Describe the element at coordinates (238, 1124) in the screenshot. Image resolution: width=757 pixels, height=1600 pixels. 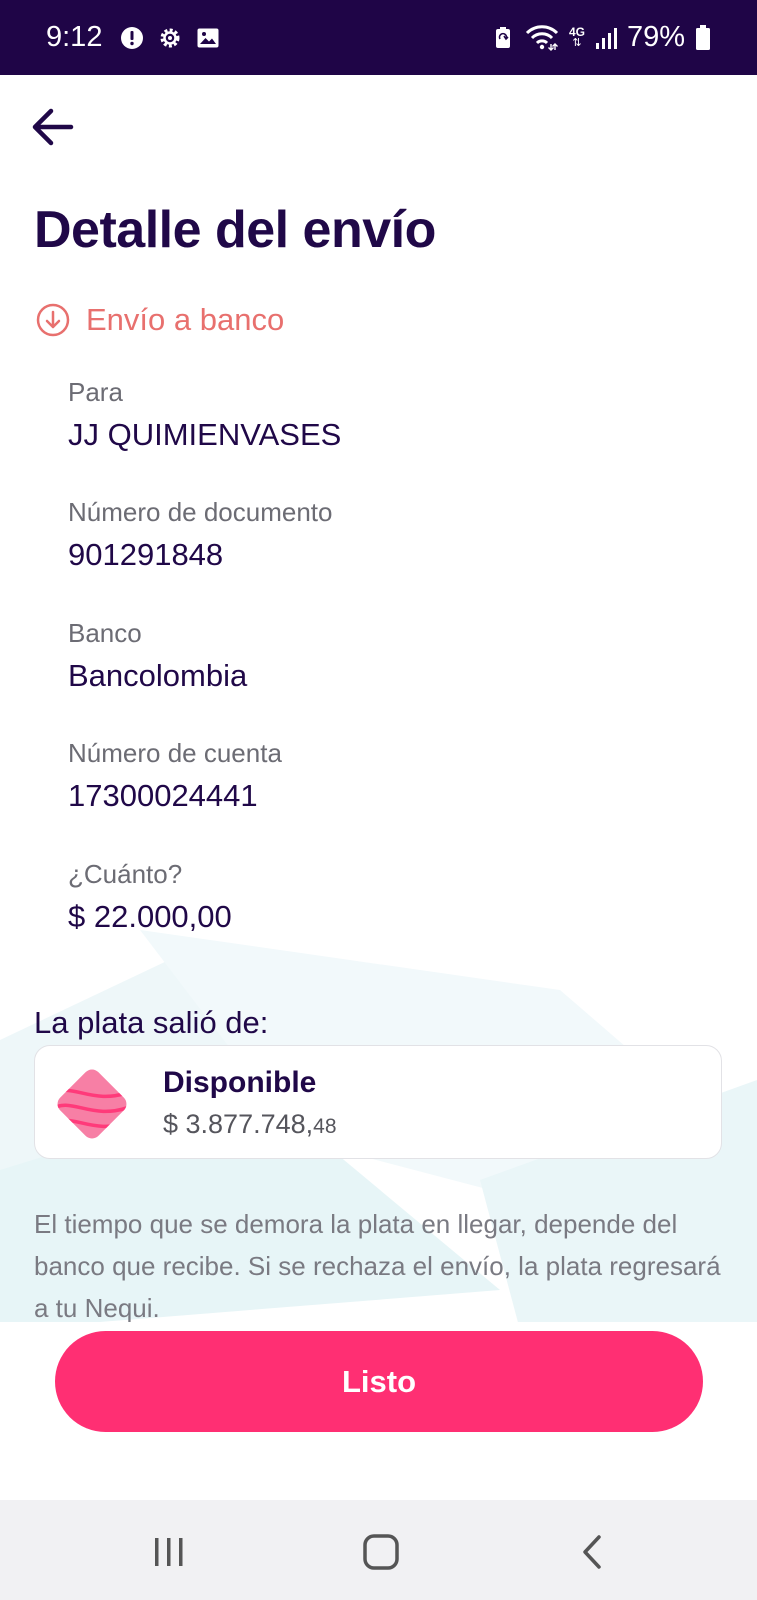
I see `source-balance-main: $ 3.877.748,` at that location.